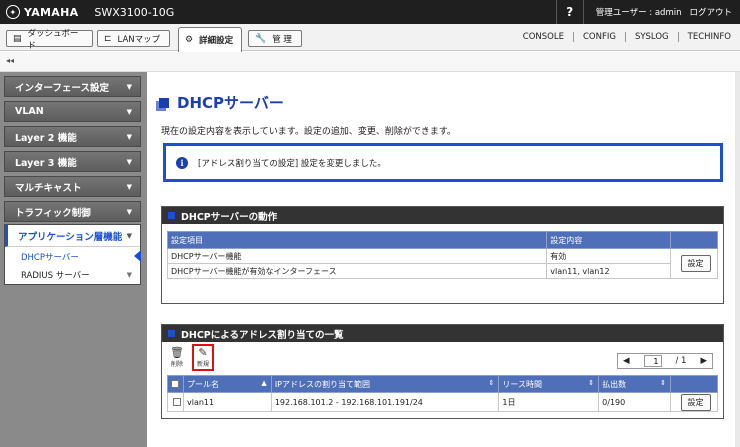 Image resolution: width=740 pixels, height=447 pixels. Describe the element at coordinates (275, 38) in the screenshot. I see `manage-button: 🔧 管 理` at that location.